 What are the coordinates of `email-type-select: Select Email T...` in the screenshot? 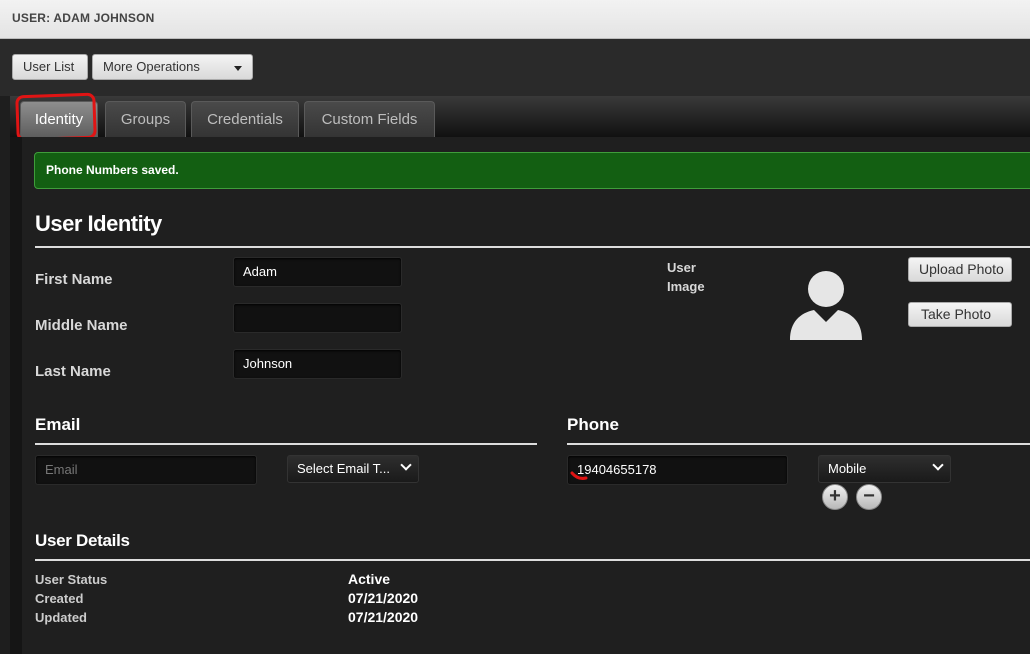 It's located at (353, 469).